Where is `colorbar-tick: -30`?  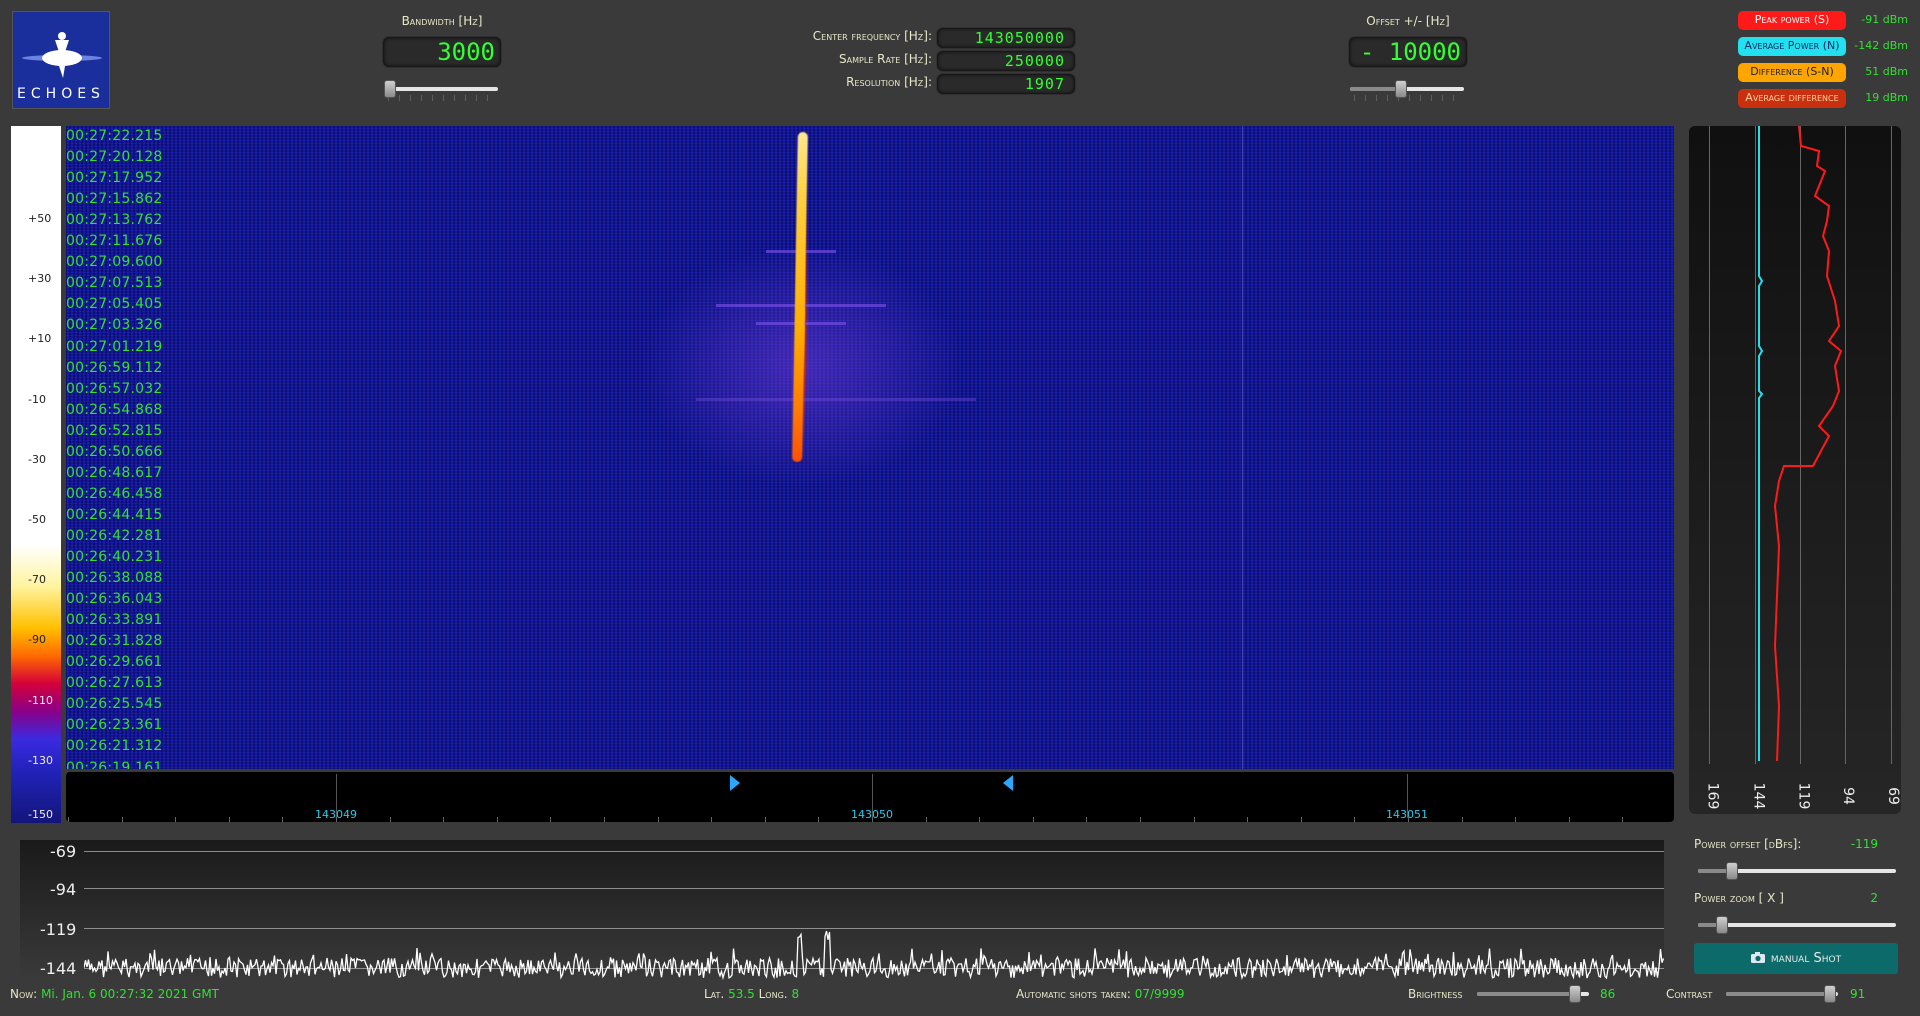 colorbar-tick: -30 is located at coordinates (37, 459).